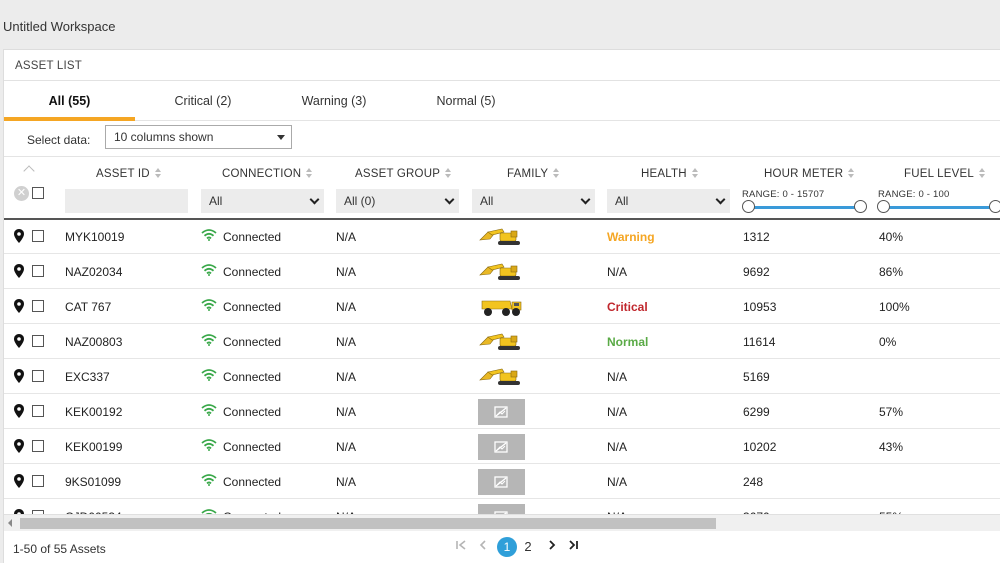  I want to click on filter-value: All, so click(216, 201).